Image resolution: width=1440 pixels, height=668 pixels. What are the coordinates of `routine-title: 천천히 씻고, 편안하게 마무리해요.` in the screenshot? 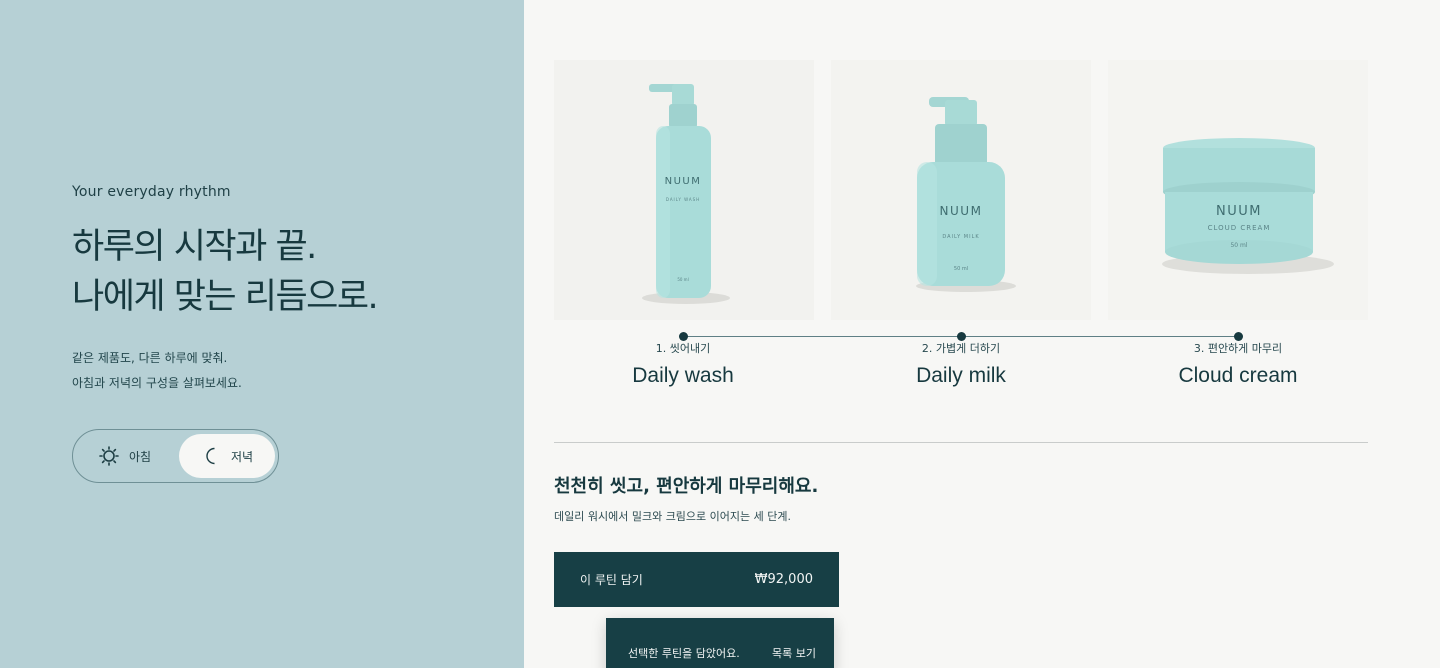 It's located at (686, 486).